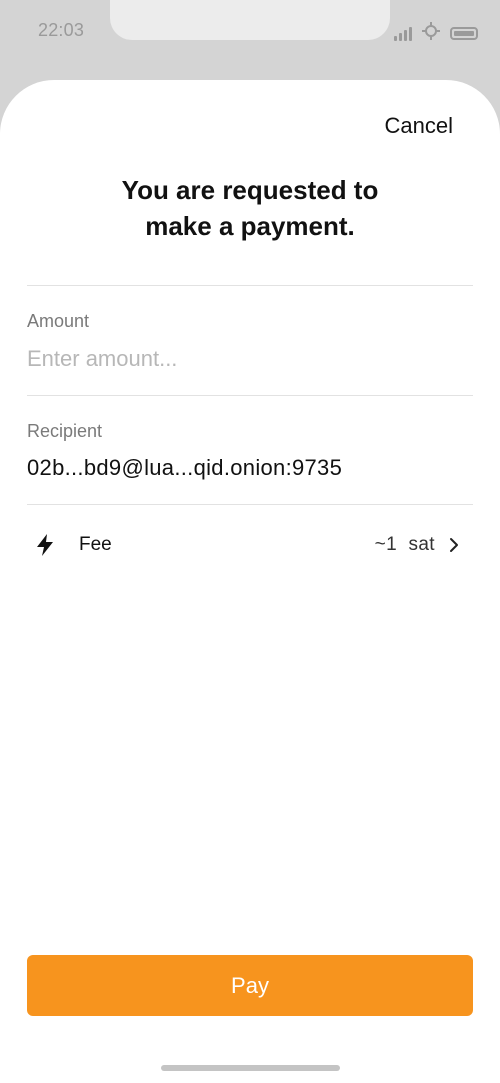 Image resolution: width=500 pixels, height=1083 pixels. What do you see at coordinates (250, 20) in the screenshot?
I see `device-notch` at bounding box center [250, 20].